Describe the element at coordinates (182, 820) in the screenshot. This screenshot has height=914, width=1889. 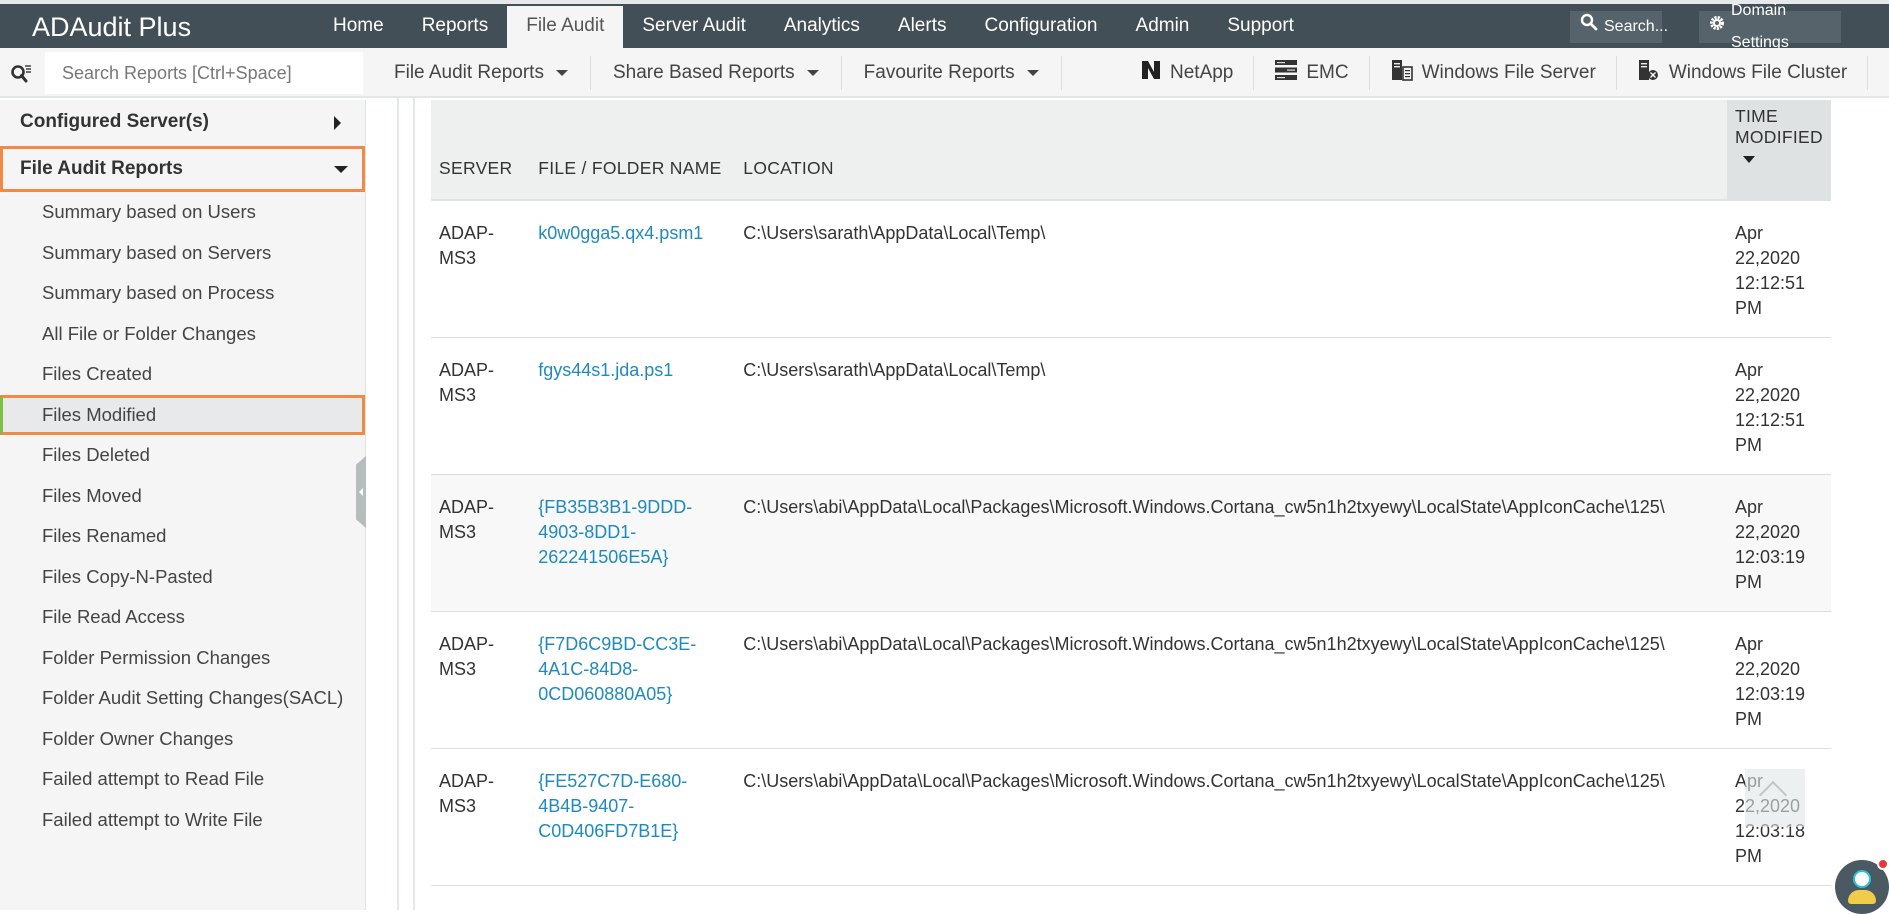
I see `sidebar-item-failed-write: Failed attempt to Write File` at that location.